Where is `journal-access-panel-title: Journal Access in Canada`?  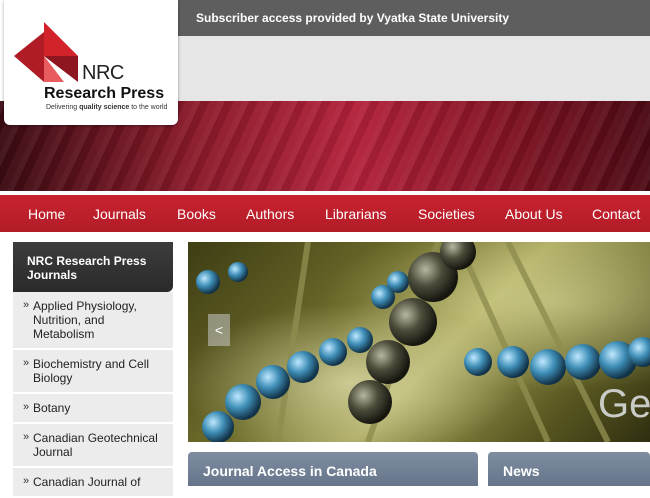
journal-access-panel-title: Journal Access in Canada is located at coordinates (333, 469).